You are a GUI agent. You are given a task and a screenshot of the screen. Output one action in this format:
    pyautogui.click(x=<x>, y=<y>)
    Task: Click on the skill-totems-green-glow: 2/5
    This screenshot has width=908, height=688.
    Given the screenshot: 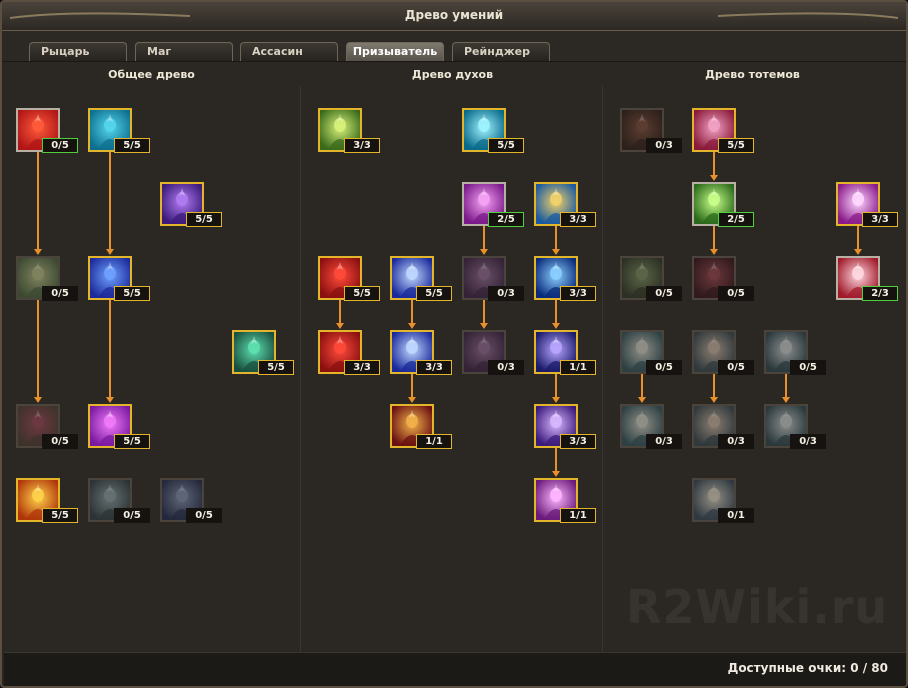 What is the action you would take?
    pyautogui.click(x=723, y=204)
    